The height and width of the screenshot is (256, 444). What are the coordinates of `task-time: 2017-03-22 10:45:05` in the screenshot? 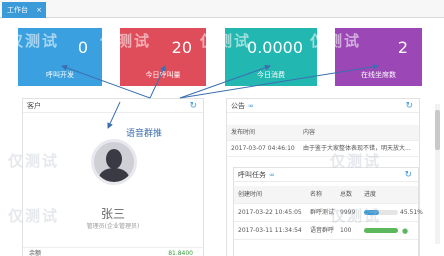 It's located at (270, 212).